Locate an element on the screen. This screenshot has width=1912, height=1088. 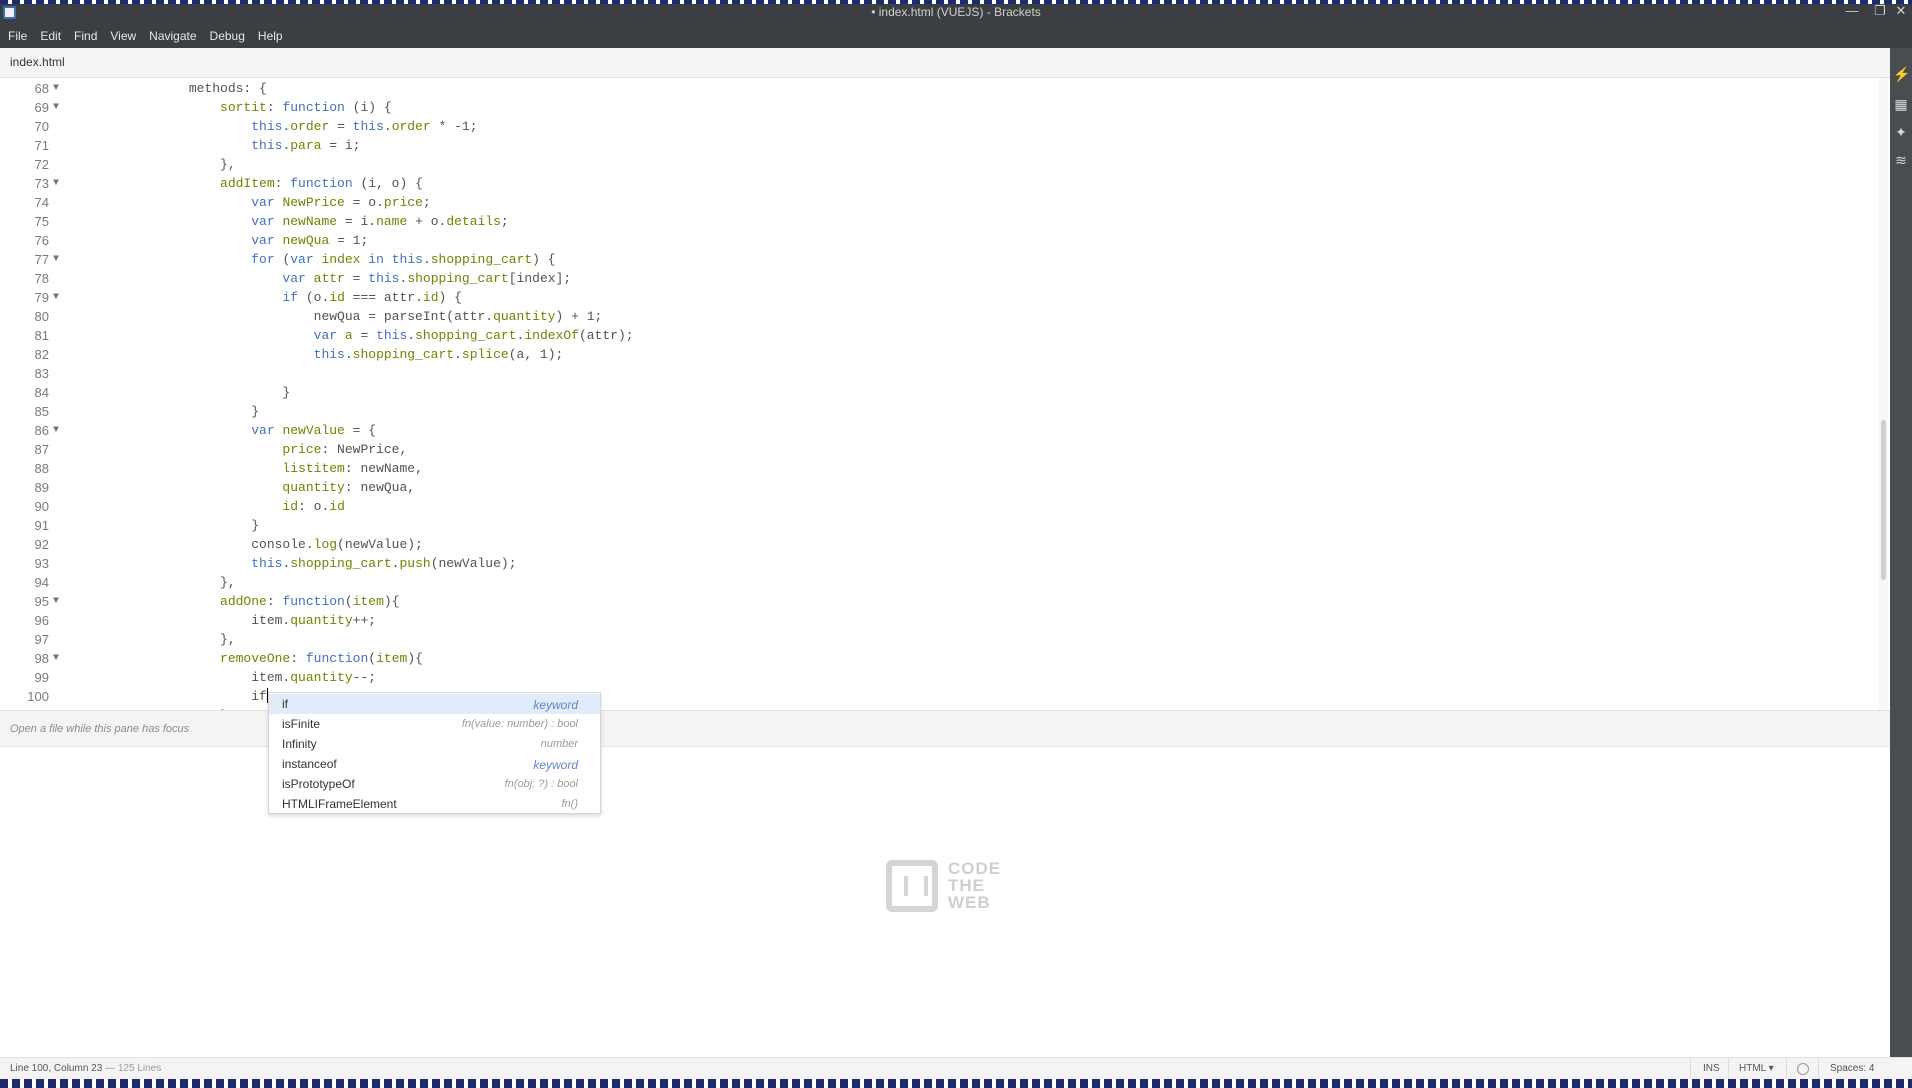
line-number: 98 is located at coordinates (24, 658).